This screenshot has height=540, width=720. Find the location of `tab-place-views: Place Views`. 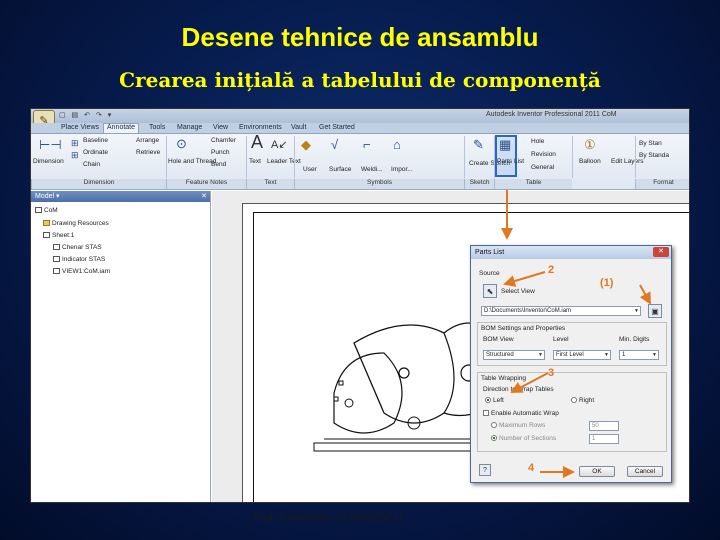

tab-place-views: Place Views is located at coordinates (80, 129).